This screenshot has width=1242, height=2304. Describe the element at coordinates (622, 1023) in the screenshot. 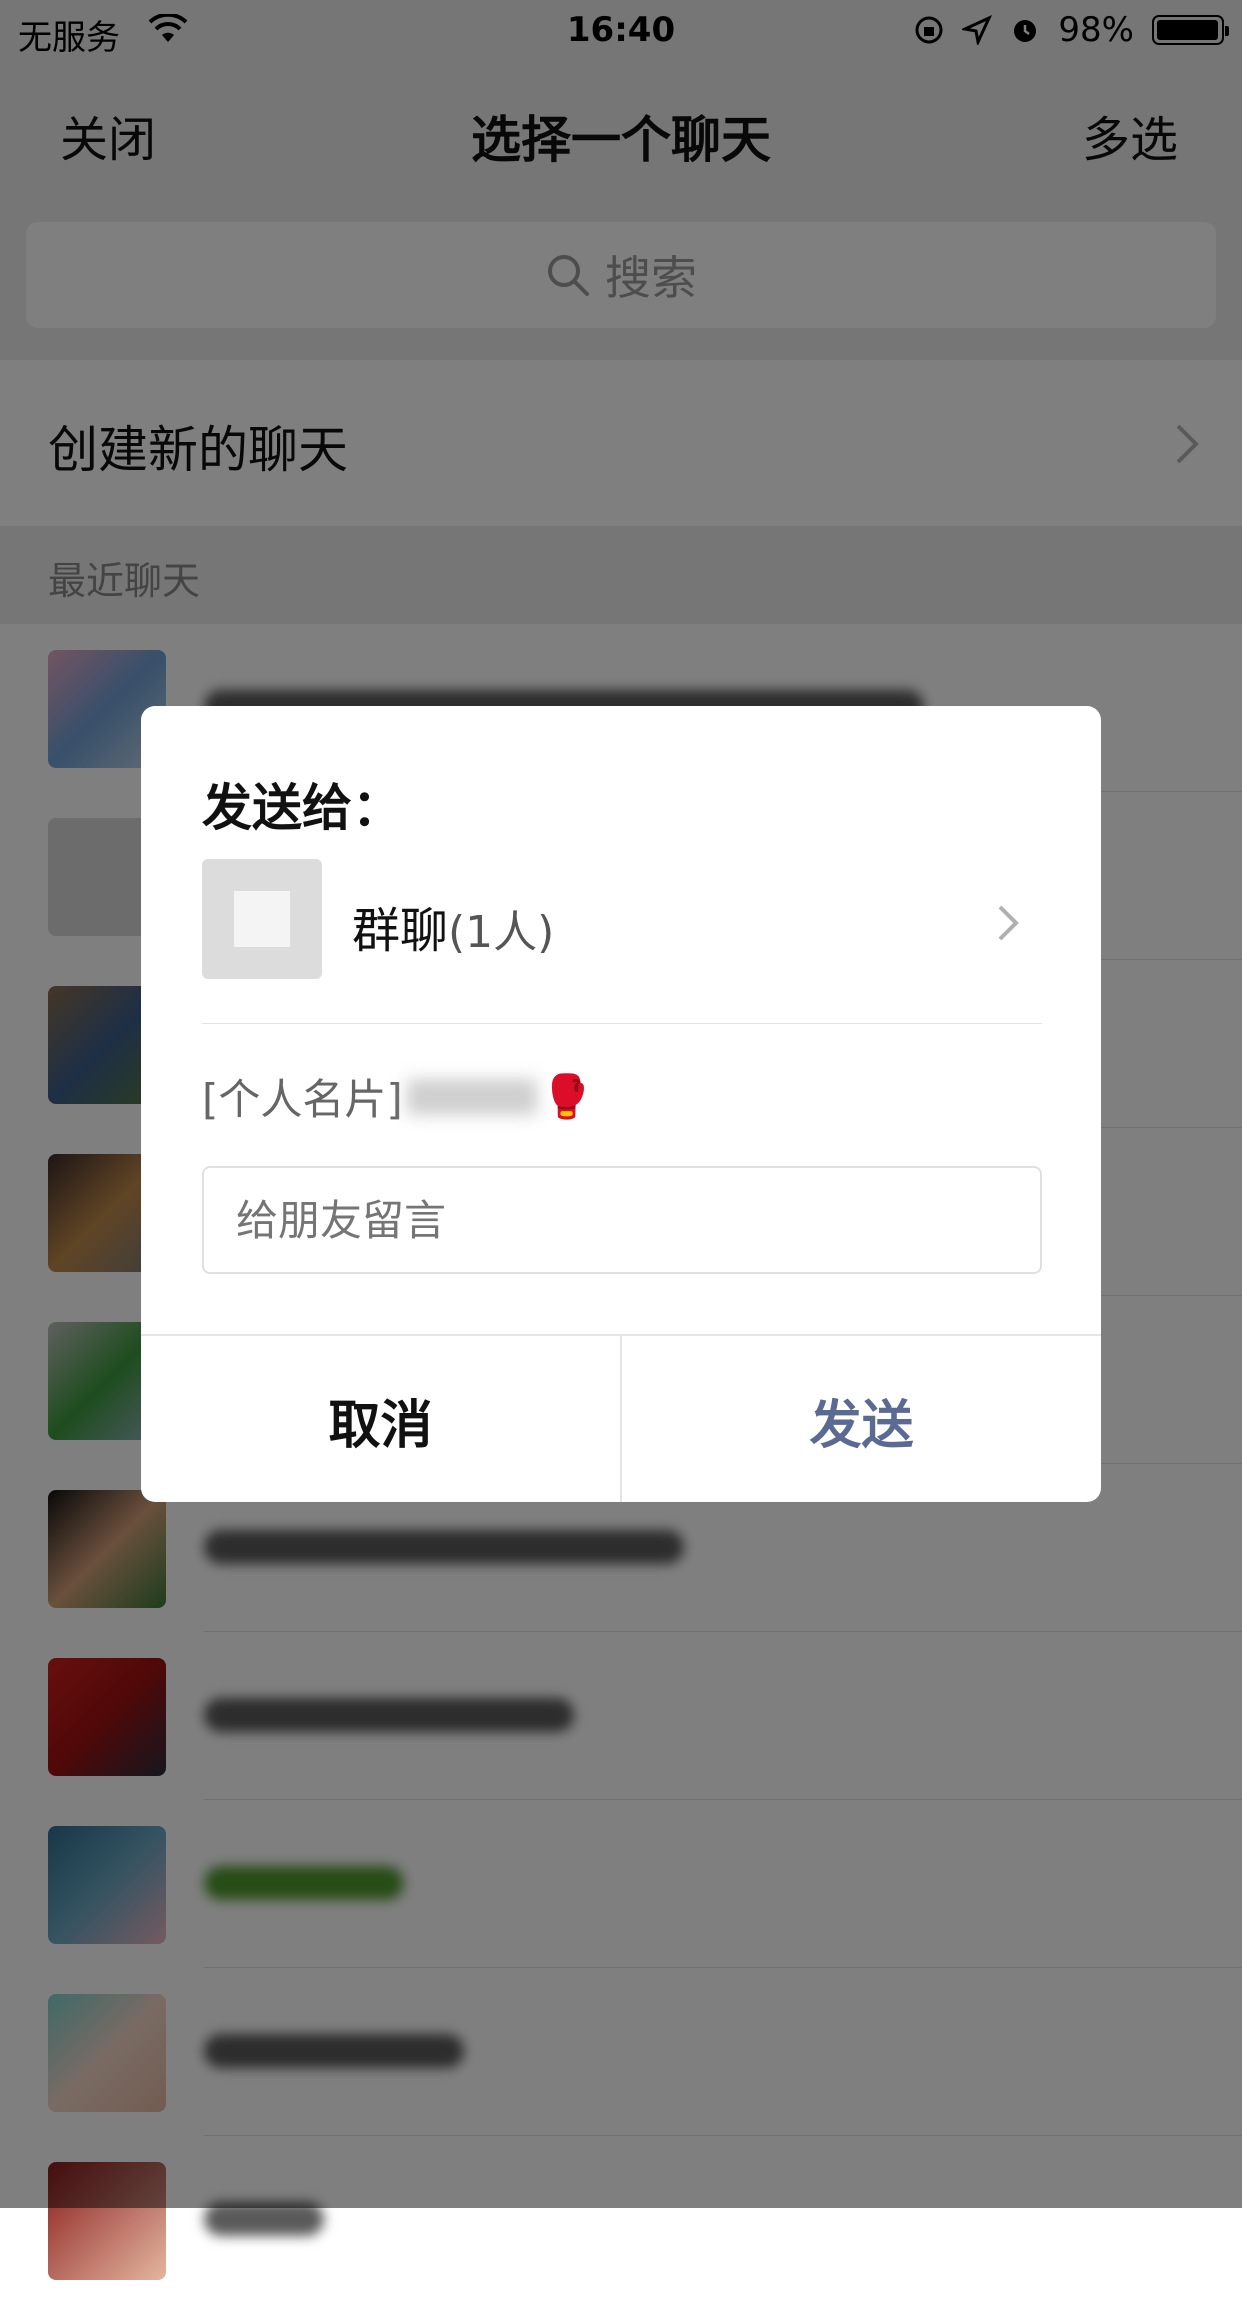

I see `divider` at that location.